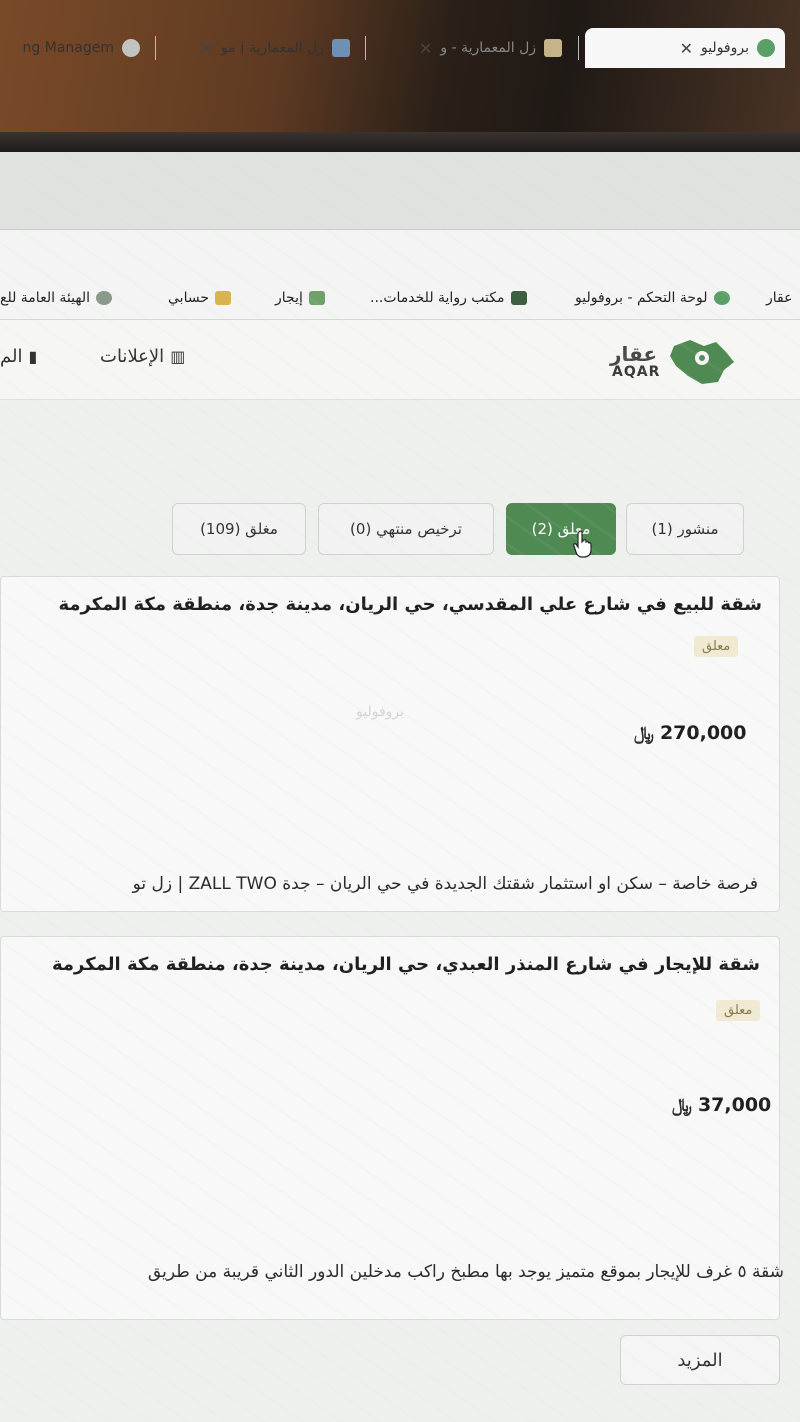  What do you see at coordinates (45, 298) in the screenshot?
I see `bookmark-label: الهيئة العامة للع` at bounding box center [45, 298].